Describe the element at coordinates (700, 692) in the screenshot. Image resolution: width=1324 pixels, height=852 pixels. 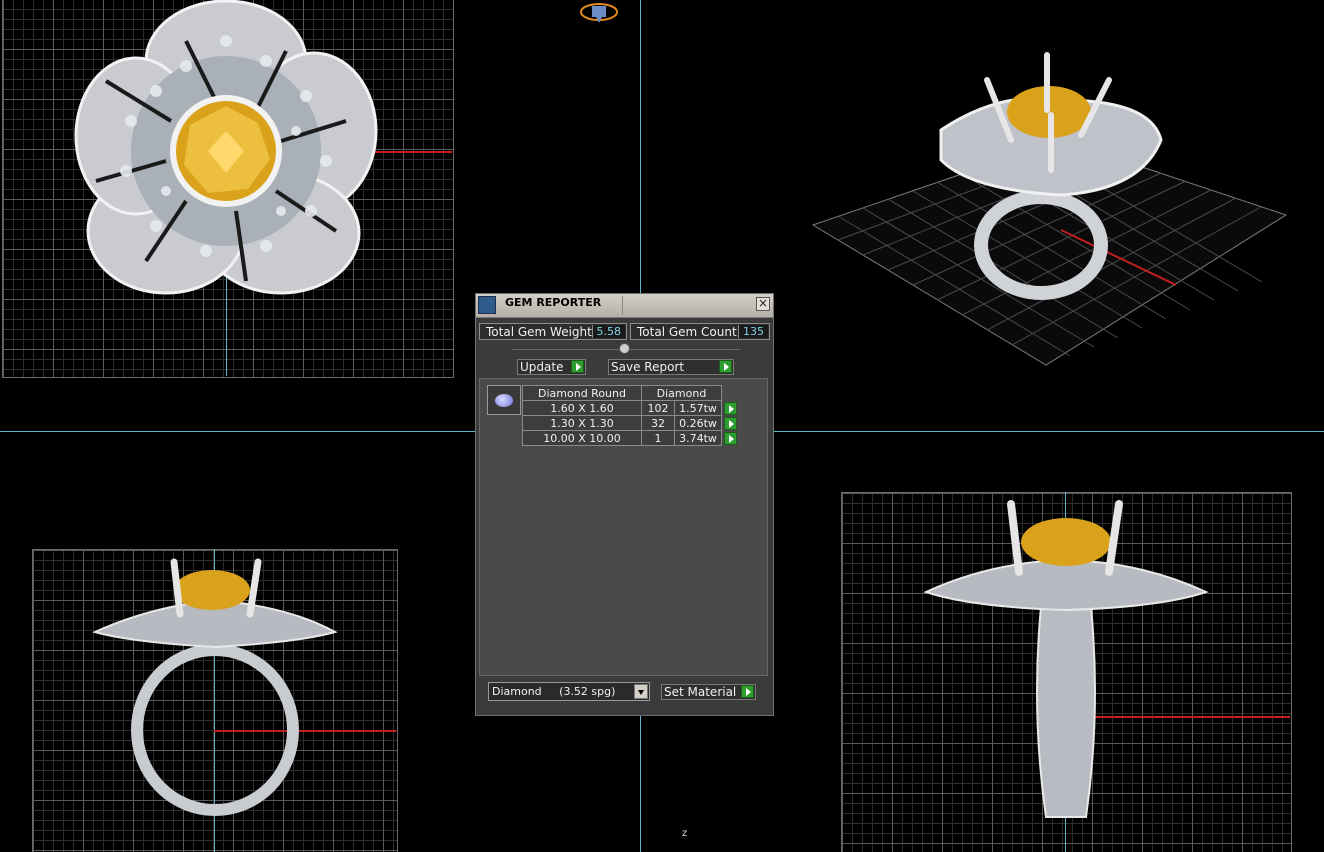
I see `set-material-button-label: Set Material` at that location.